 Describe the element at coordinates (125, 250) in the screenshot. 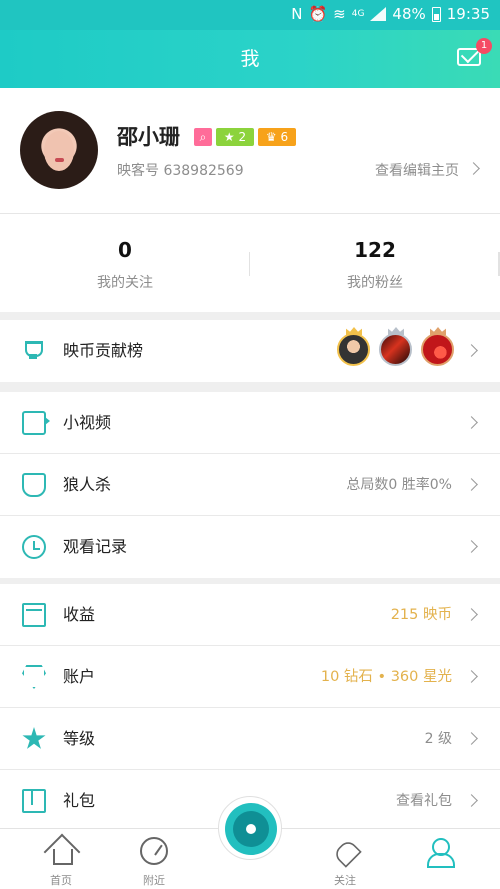

I see `following-count: 0` at that location.